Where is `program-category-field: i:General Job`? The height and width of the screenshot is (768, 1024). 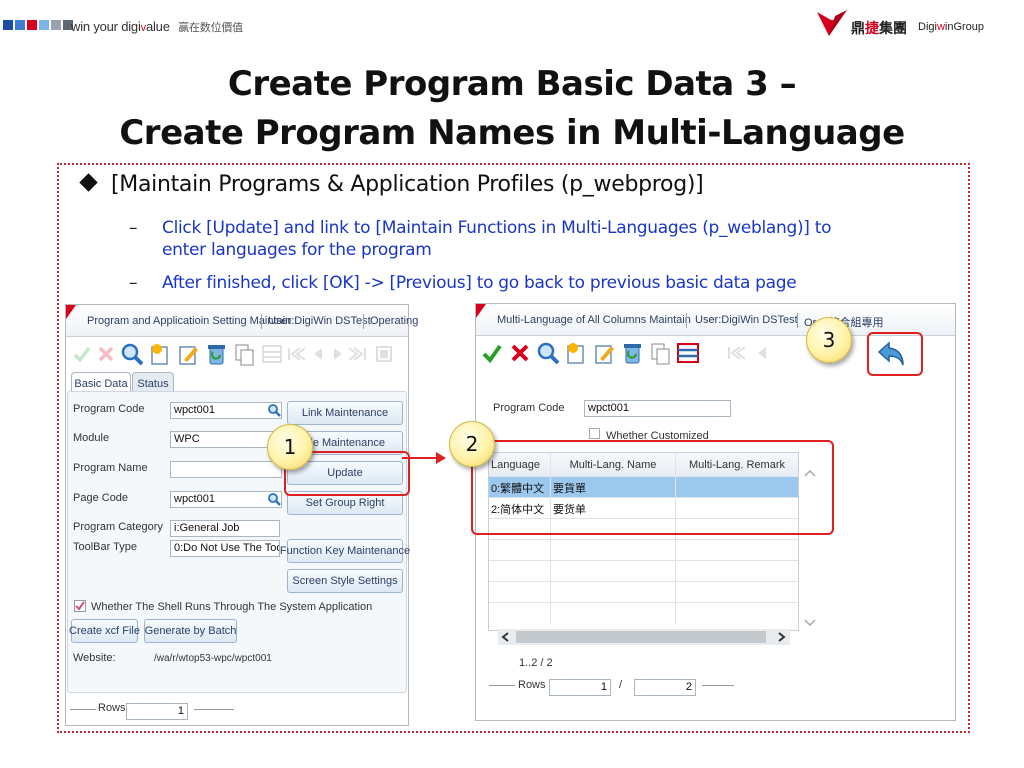
program-category-field: i:General Job is located at coordinates (225, 528).